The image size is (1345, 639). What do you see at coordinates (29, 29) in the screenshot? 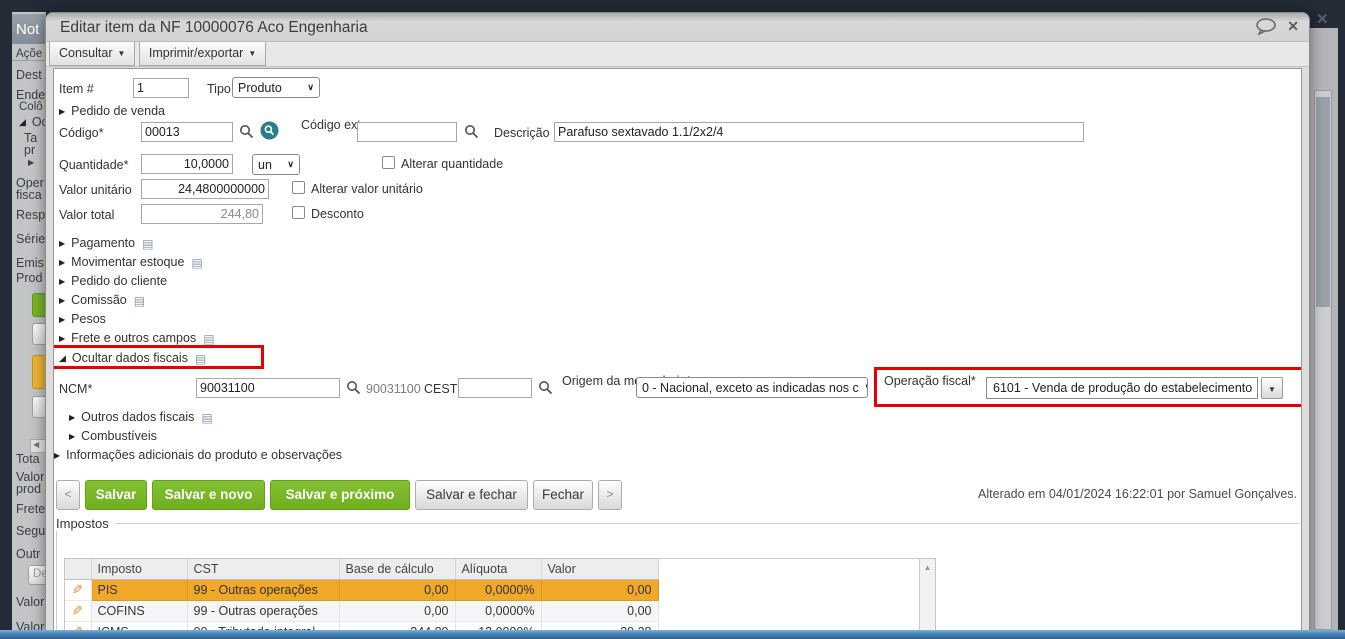
I see `background-window-titlebar: Not` at bounding box center [29, 29].